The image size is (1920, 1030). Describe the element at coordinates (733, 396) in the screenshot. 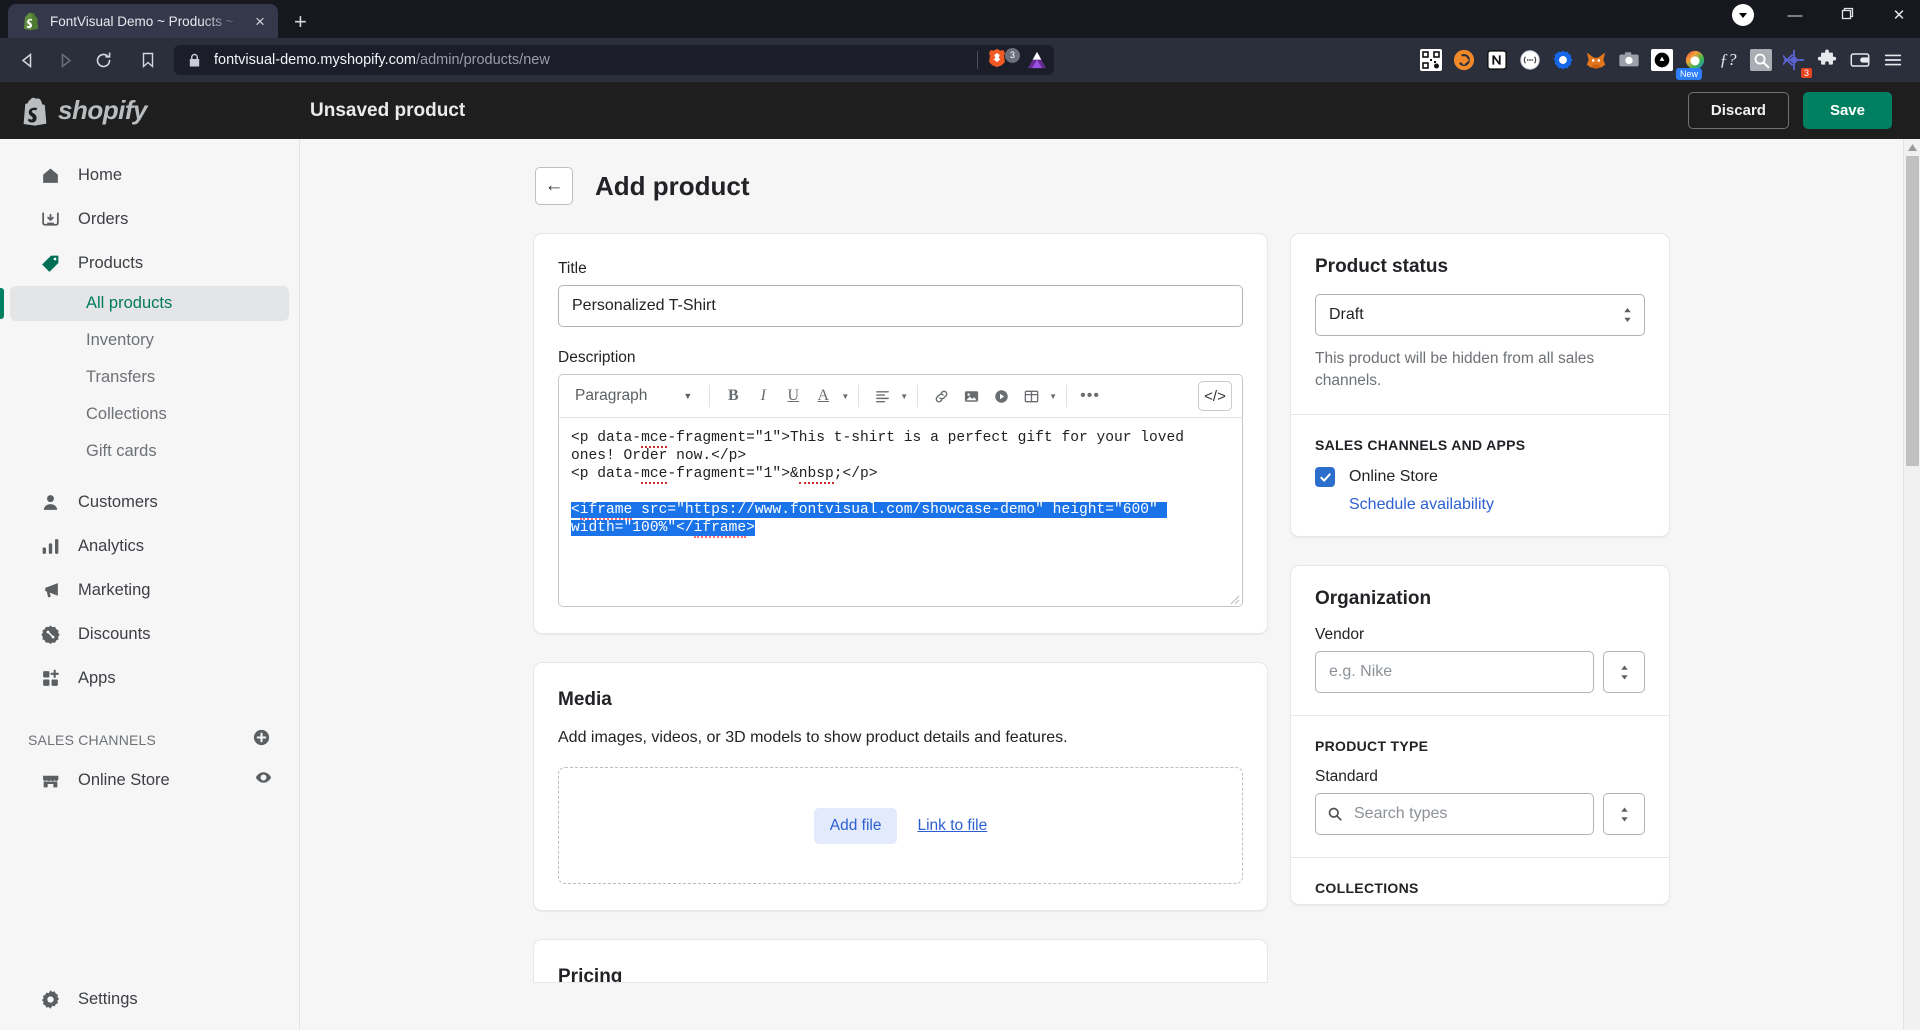

I see `bold-button: B` at that location.